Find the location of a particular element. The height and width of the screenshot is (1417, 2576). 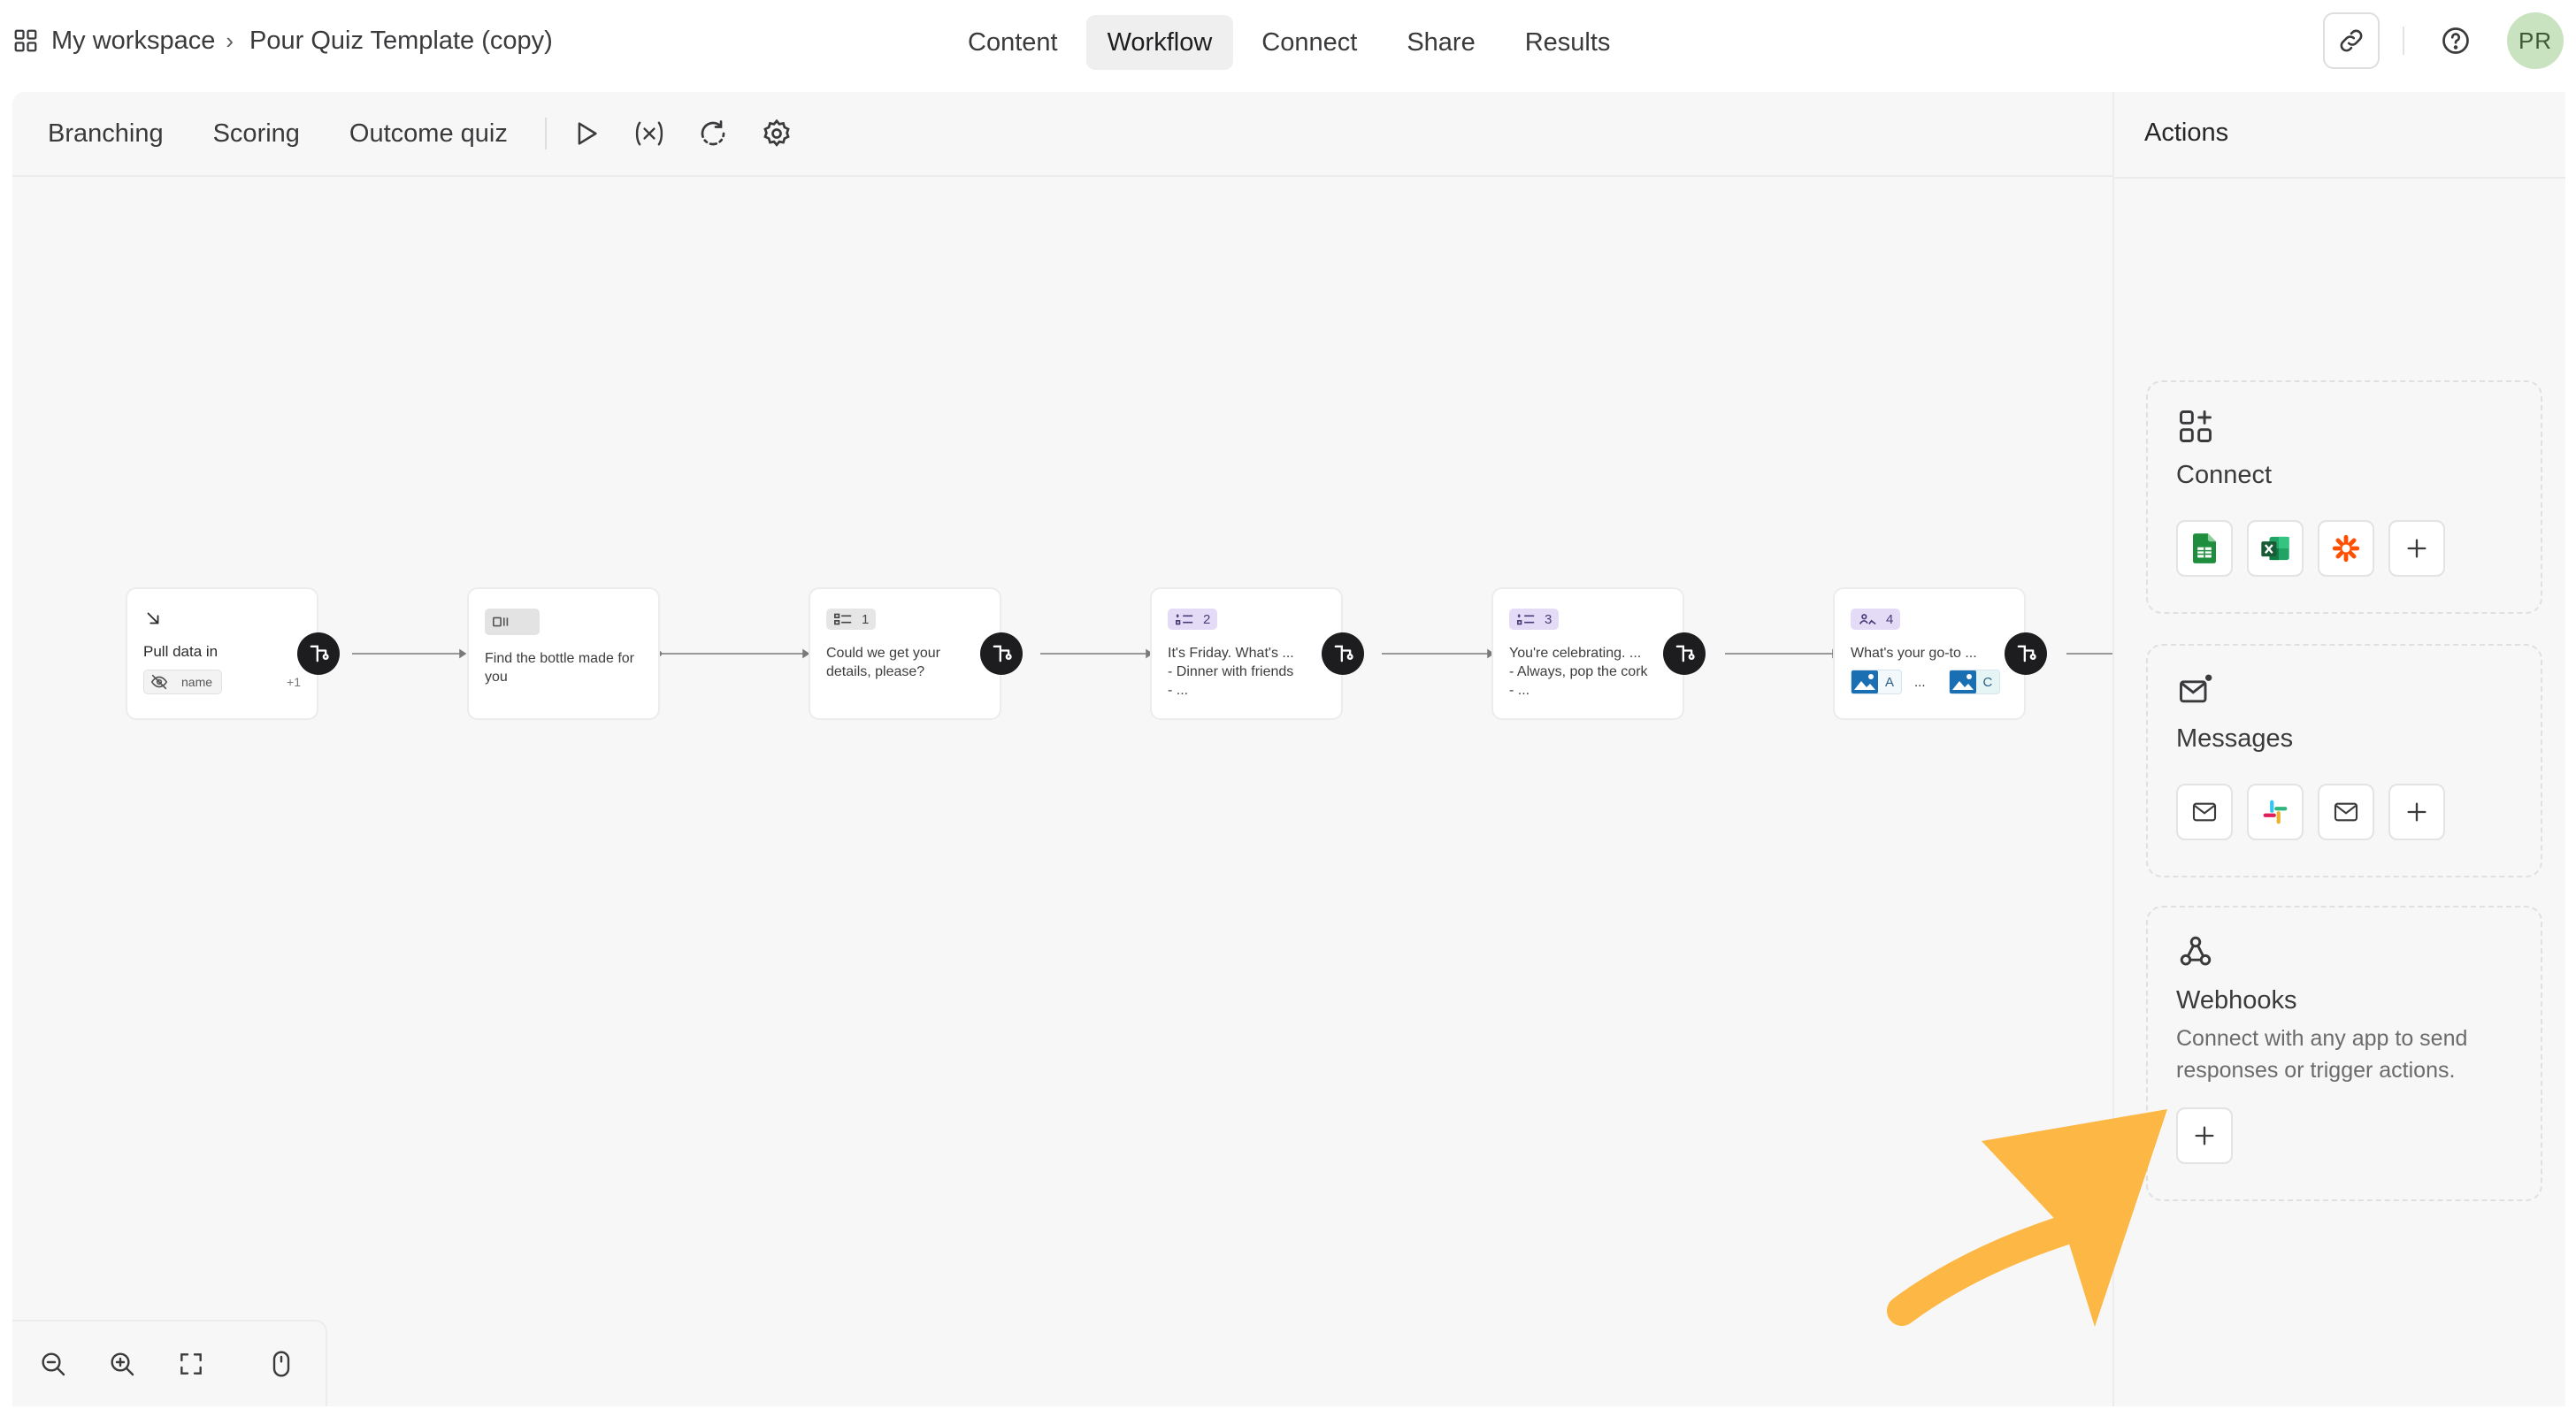

fit-view-button is located at coordinates (191, 1364).